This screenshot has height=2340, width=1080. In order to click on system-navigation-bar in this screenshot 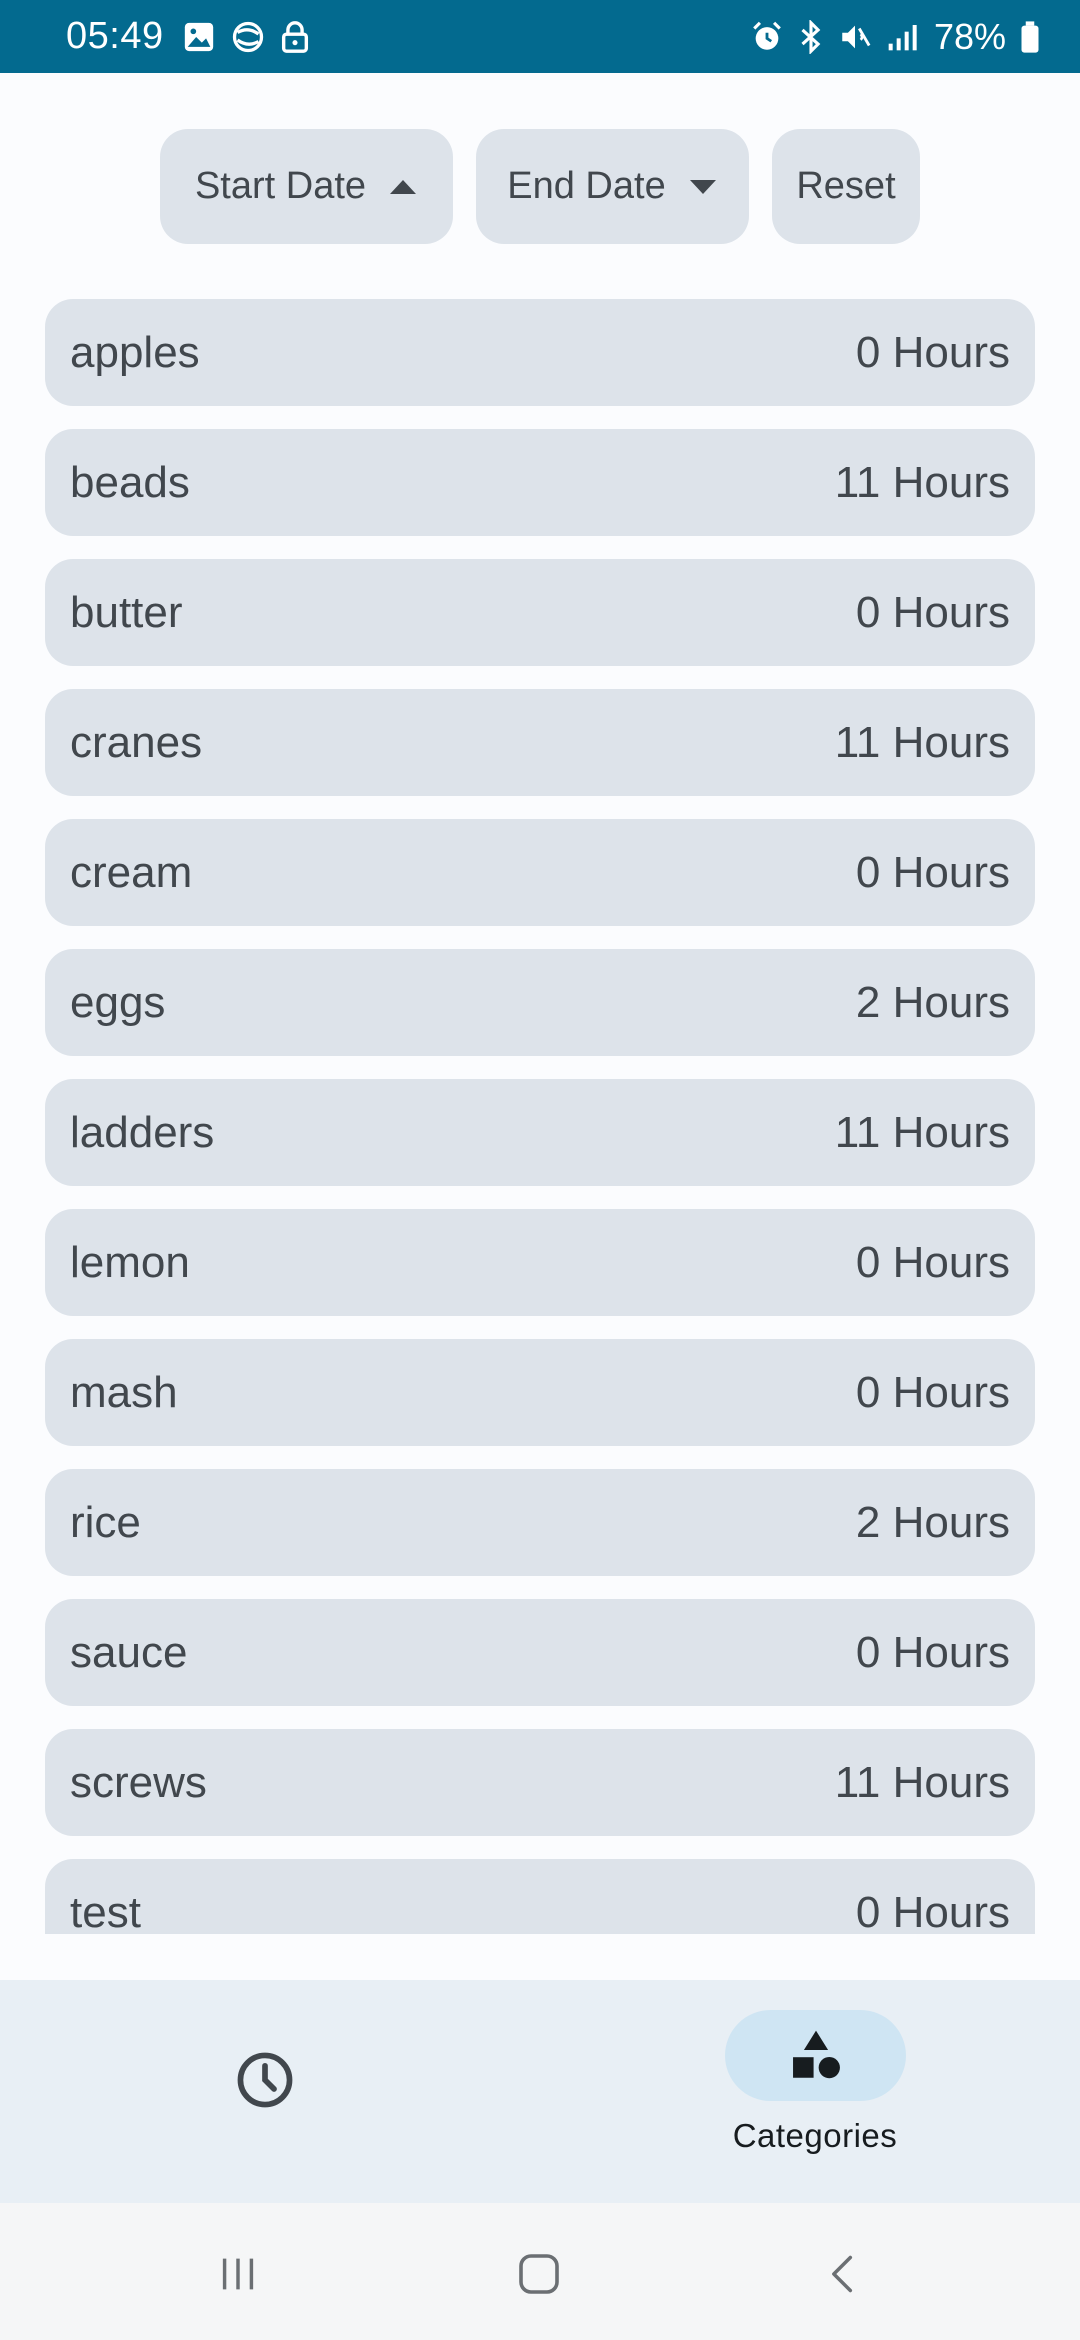, I will do `click(540, 2271)`.